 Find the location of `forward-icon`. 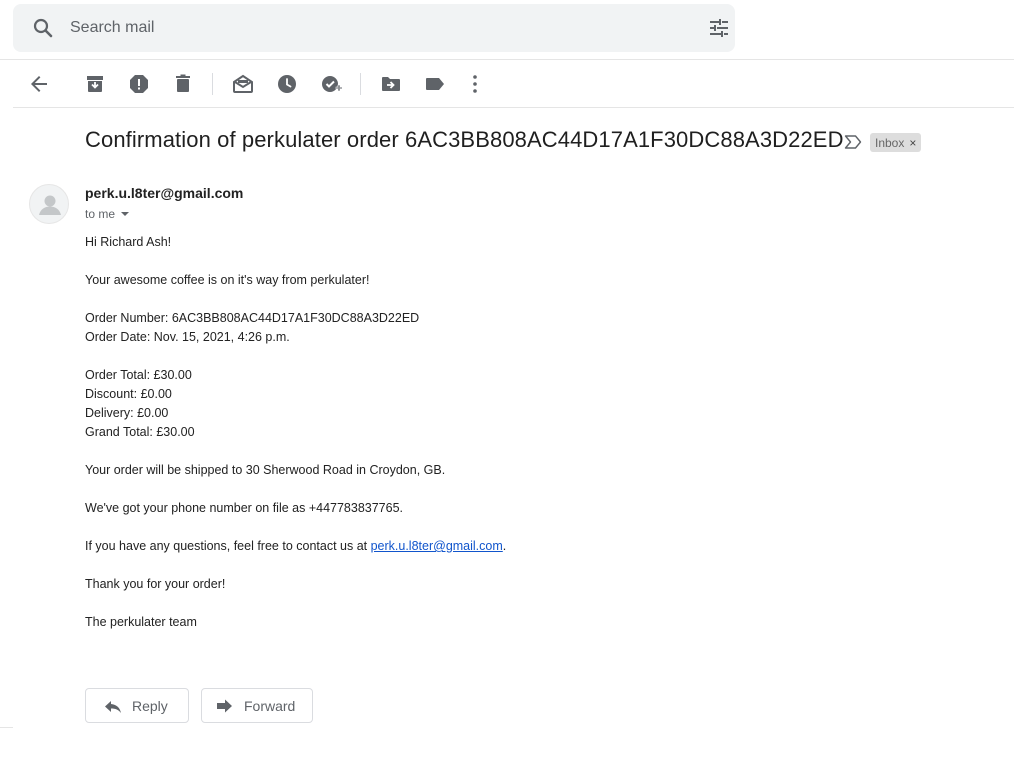

forward-icon is located at coordinates (225, 706).